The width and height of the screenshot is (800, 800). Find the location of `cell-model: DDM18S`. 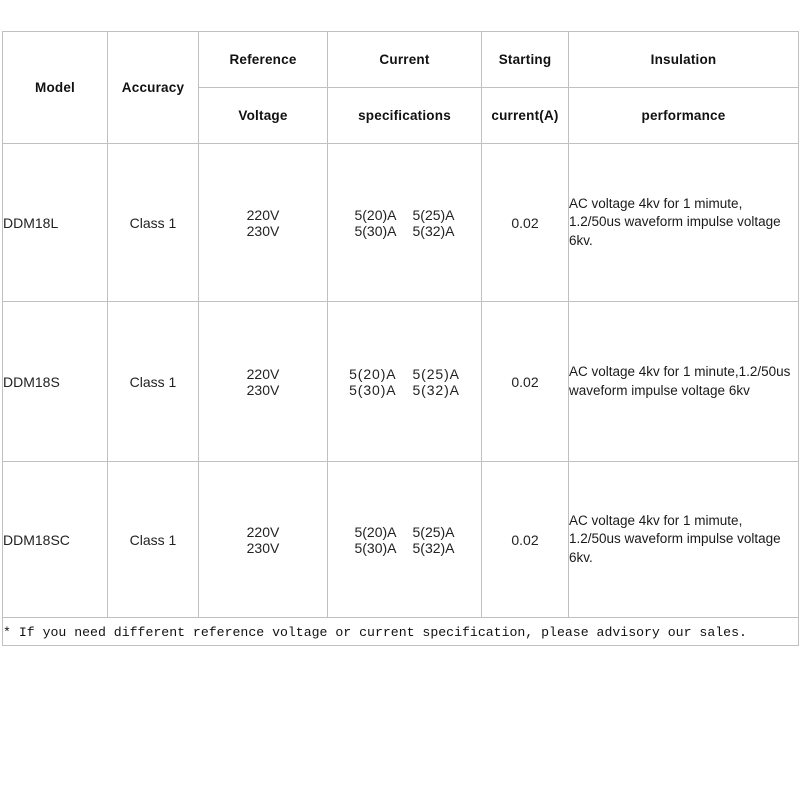

cell-model: DDM18S is located at coordinates (55, 381).